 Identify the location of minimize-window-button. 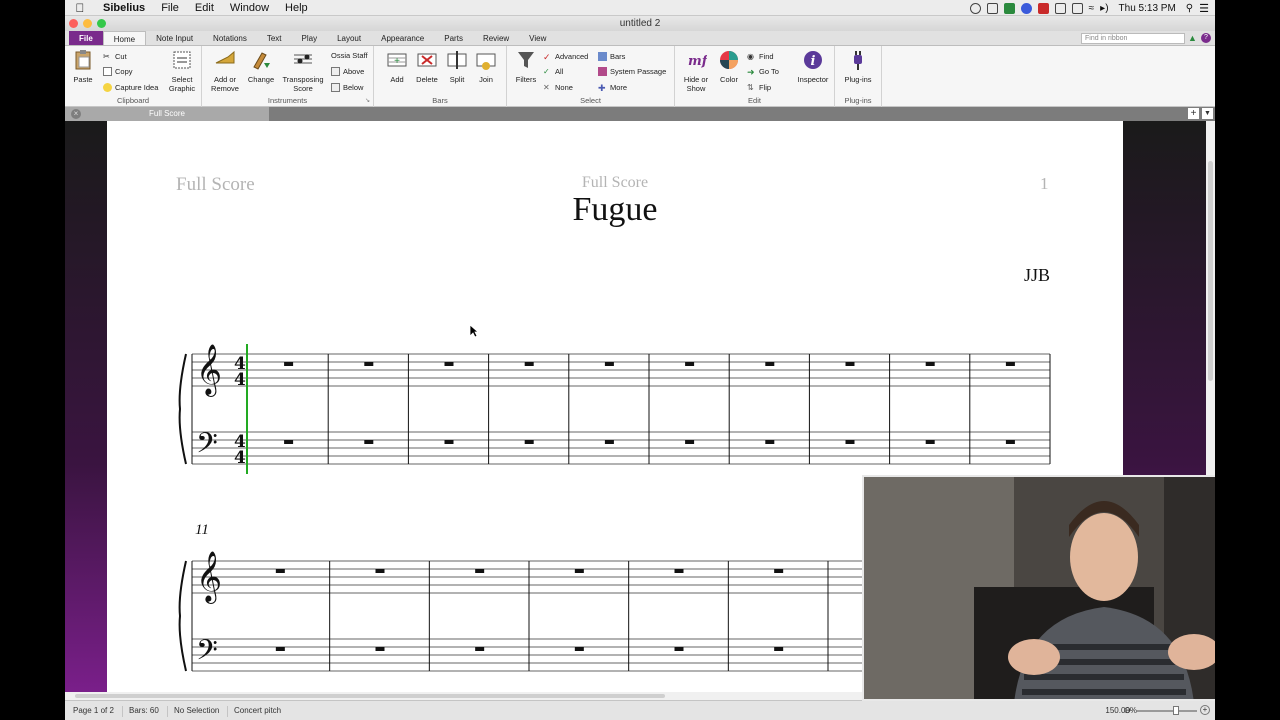
(87, 23).